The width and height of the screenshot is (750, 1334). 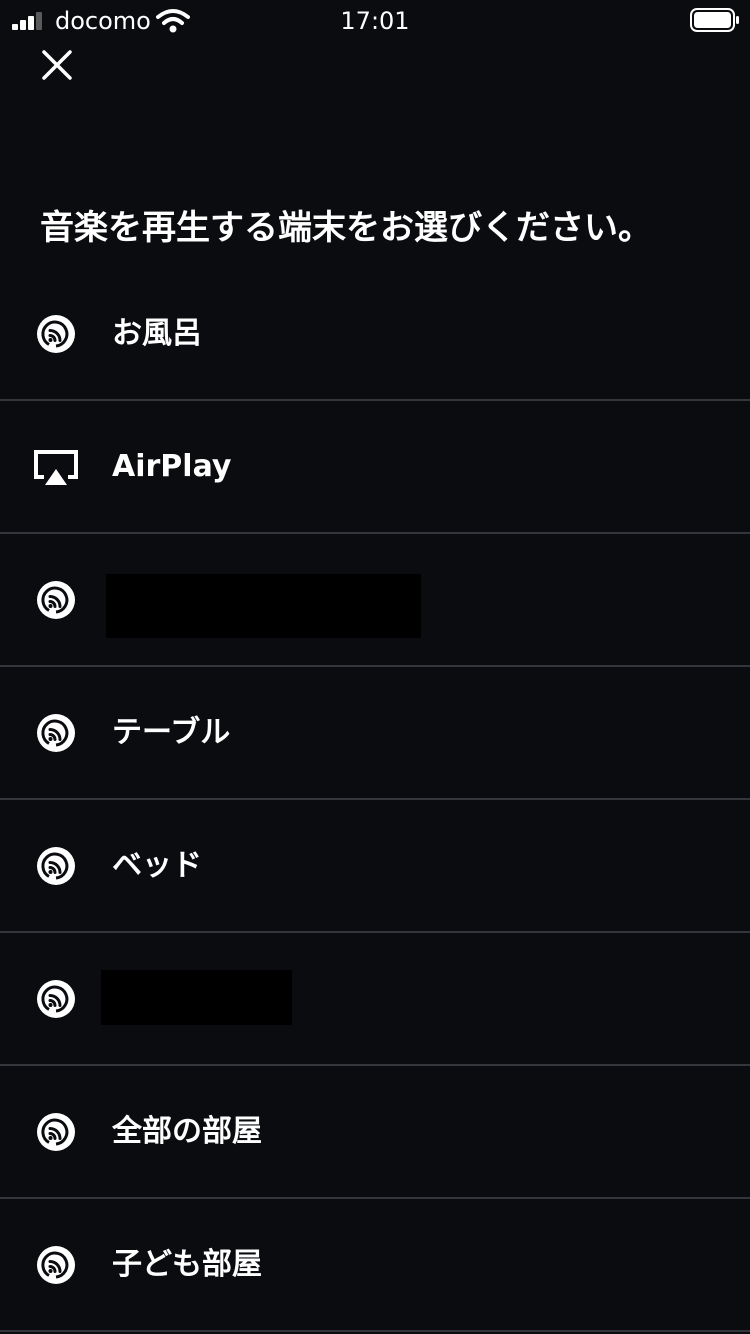 What do you see at coordinates (375, 1132) in the screenshot?
I see `device-item-all-rooms: 全部の部屋` at bounding box center [375, 1132].